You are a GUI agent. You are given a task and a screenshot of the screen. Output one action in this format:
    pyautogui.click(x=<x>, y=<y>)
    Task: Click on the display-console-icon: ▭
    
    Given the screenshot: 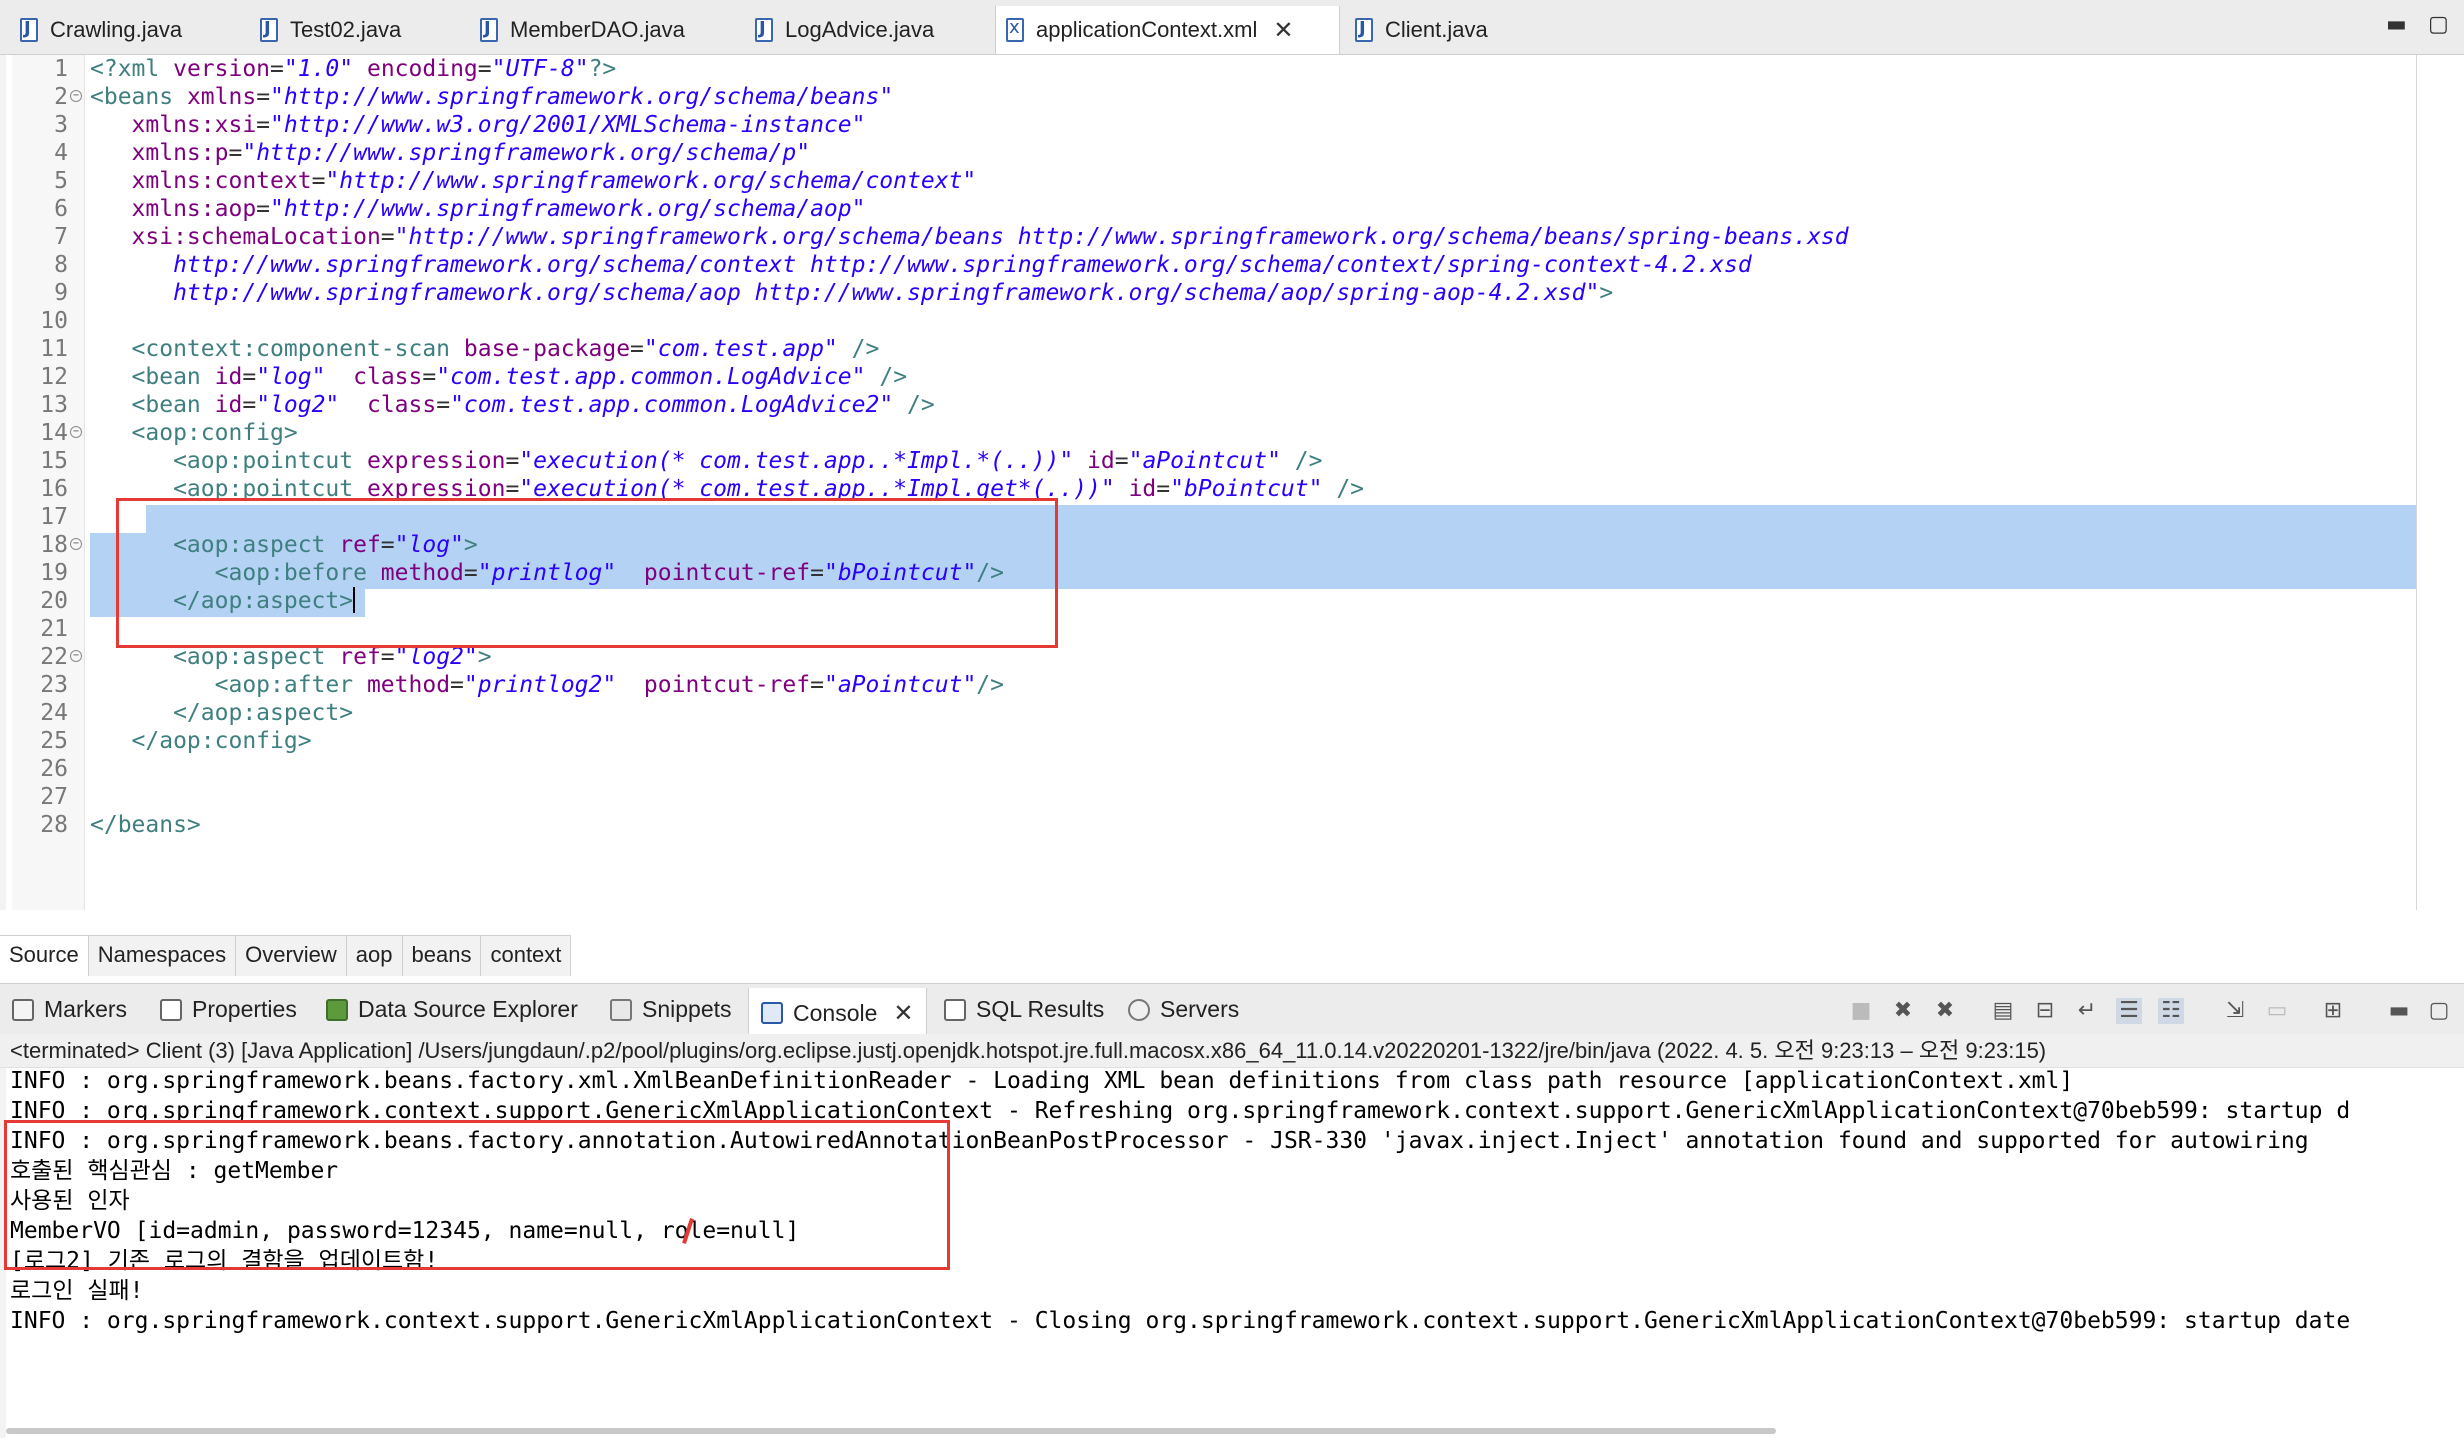 What is the action you would take?
    pyautogui.click(x=2277, y=1011)
    